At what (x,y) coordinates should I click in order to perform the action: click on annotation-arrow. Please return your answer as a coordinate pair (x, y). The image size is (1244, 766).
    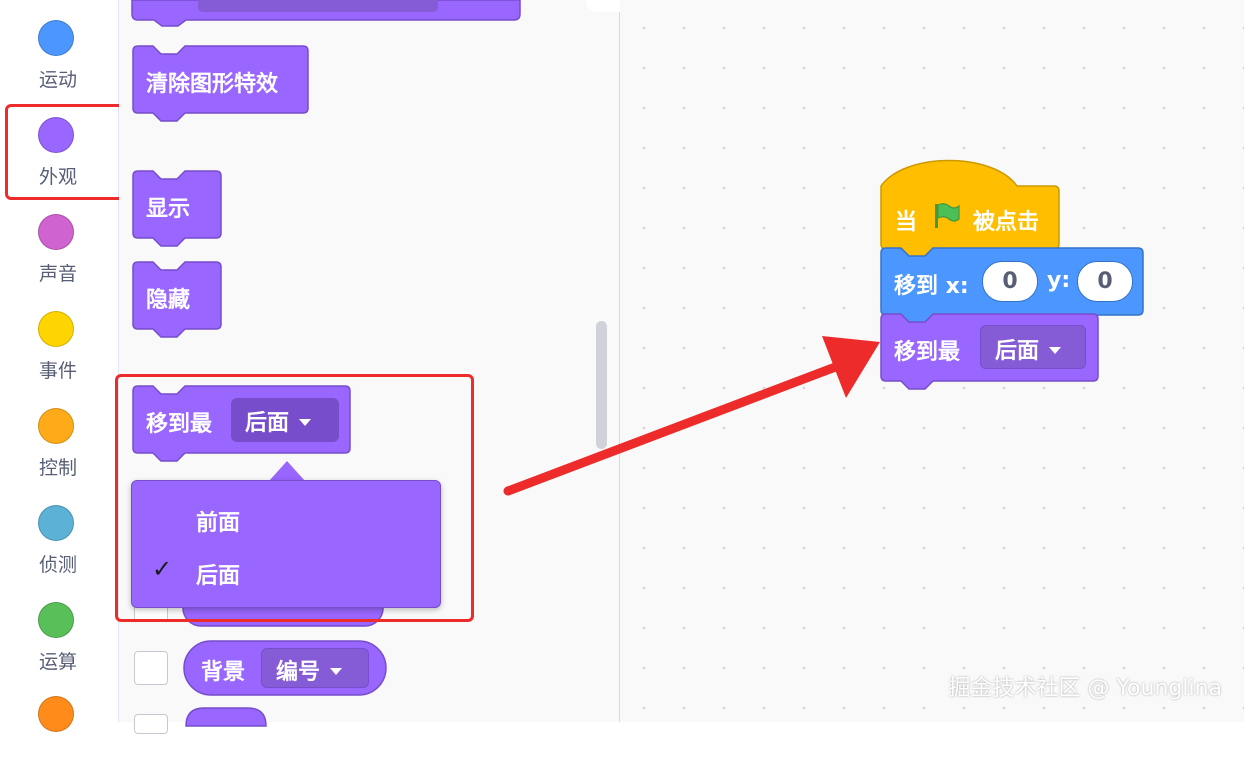
    Looking at the image, I should click on (691, 416).